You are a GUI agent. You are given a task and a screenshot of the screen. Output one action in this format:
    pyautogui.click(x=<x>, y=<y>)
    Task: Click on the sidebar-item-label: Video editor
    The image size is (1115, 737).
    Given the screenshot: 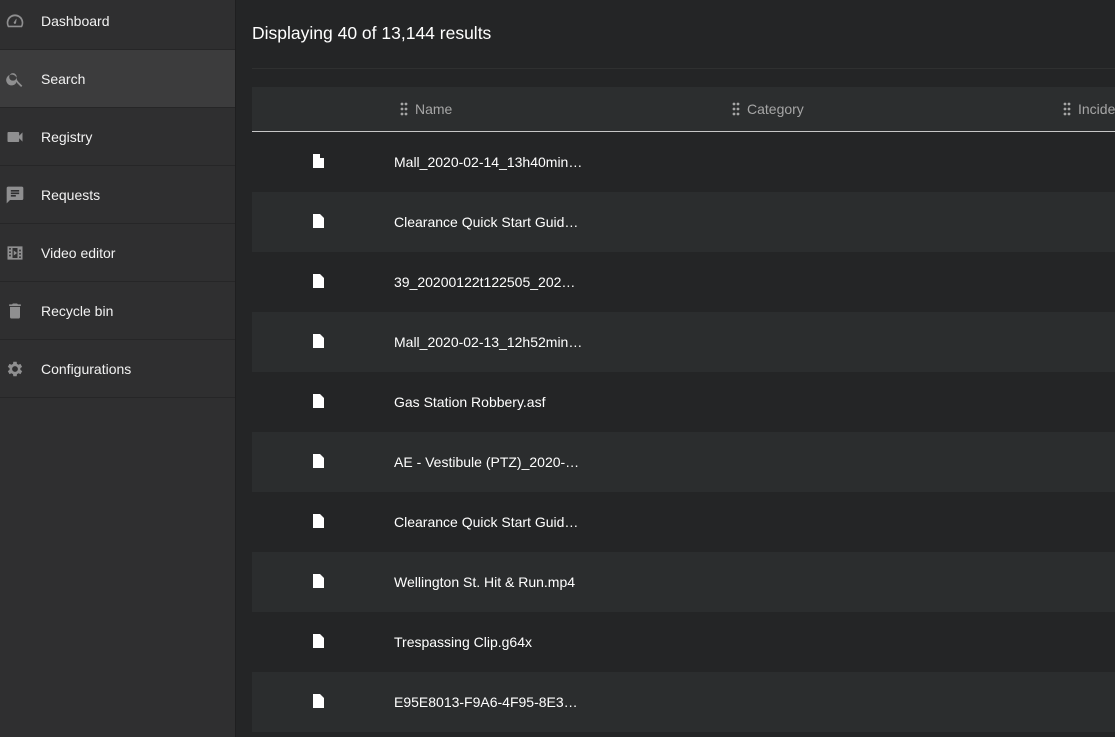 What is the action you would take?
    pyautogui.click(x=78, y=252)
    